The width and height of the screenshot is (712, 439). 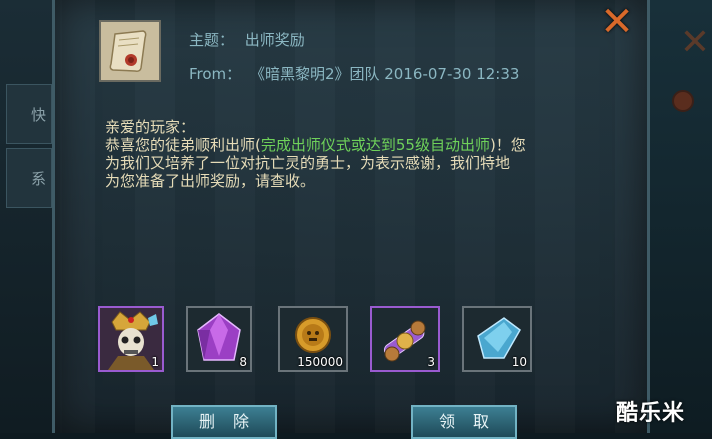 I want to click on claim-button: 领取, so click(x=464, y=422).